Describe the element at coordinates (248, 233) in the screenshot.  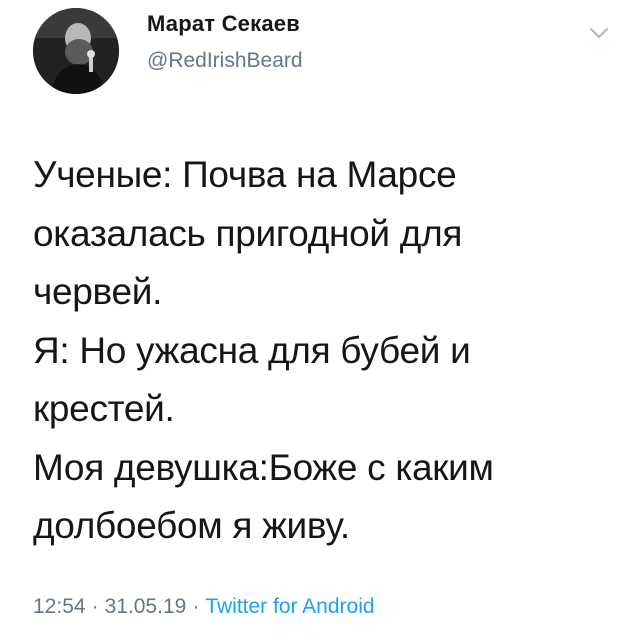
I see `tweet-line: оказалась пригодной для` at that location.